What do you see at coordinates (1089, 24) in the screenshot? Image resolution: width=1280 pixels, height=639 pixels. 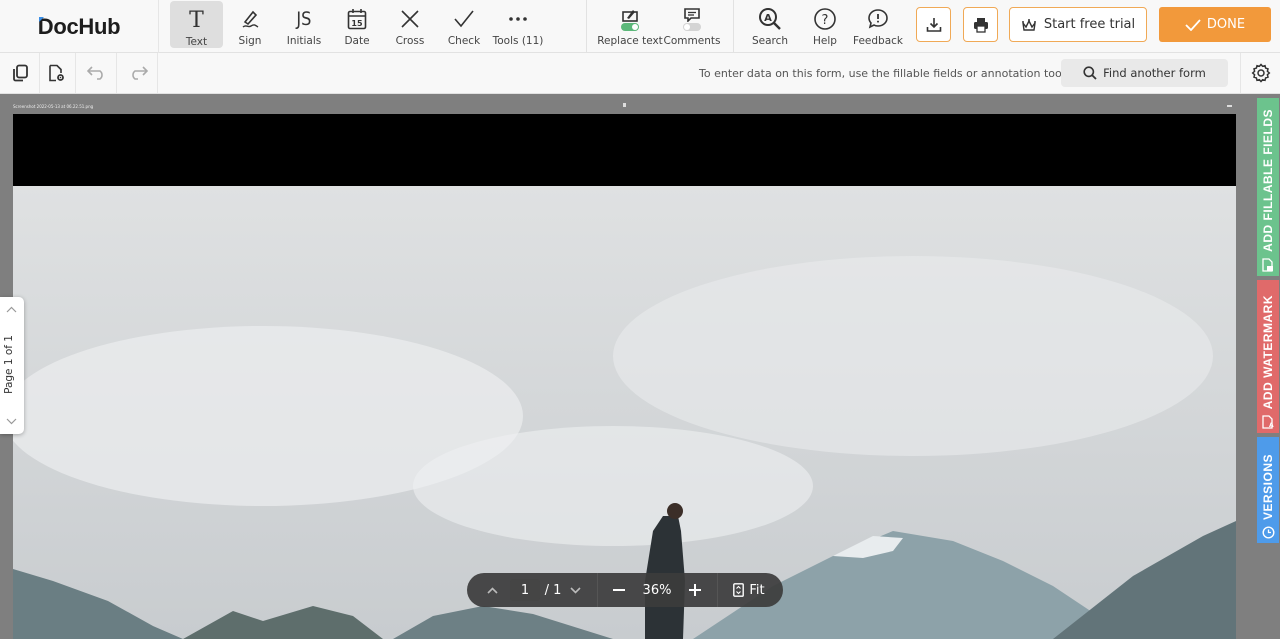 I see `trial-label: Start free trial` at bounding box center [1089, 24].